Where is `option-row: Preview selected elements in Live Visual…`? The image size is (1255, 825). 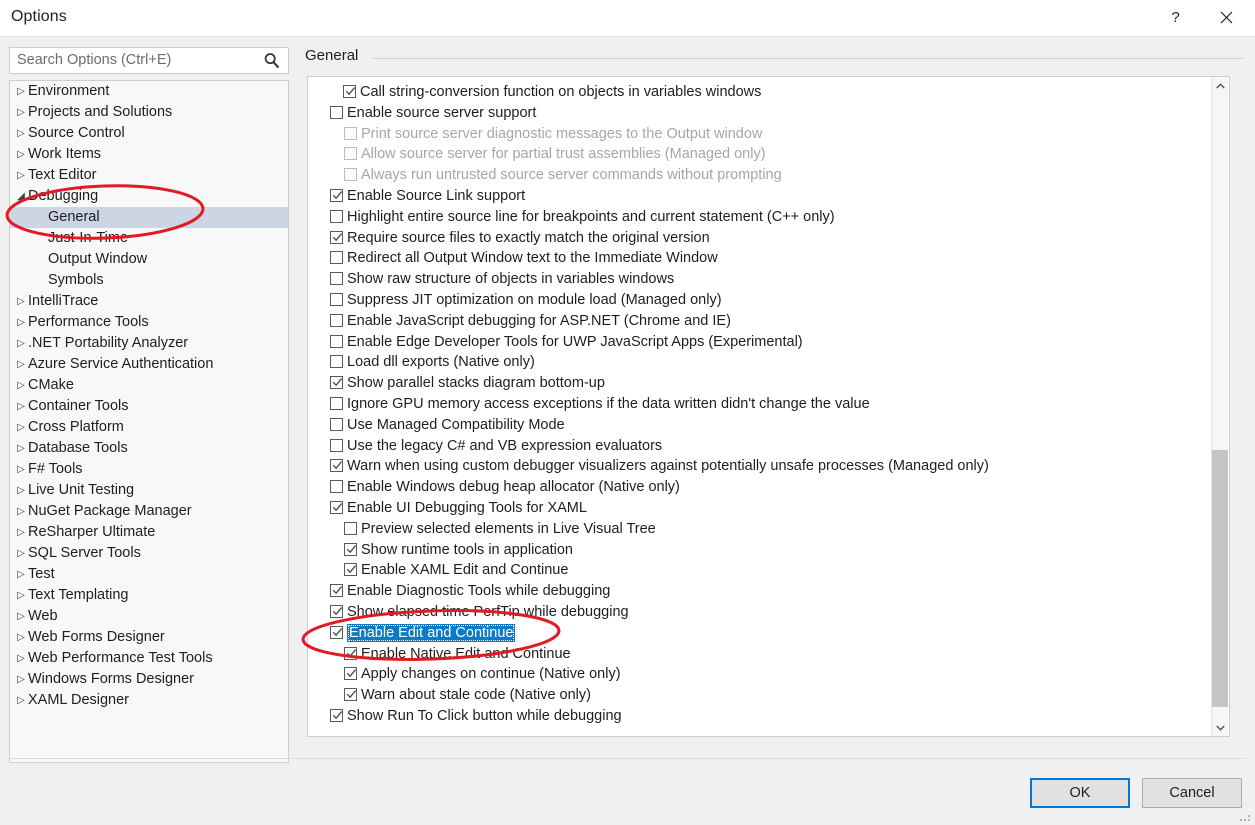 option-row: Preview selected elements in Live Visual… is located at coordinates (758, 529).